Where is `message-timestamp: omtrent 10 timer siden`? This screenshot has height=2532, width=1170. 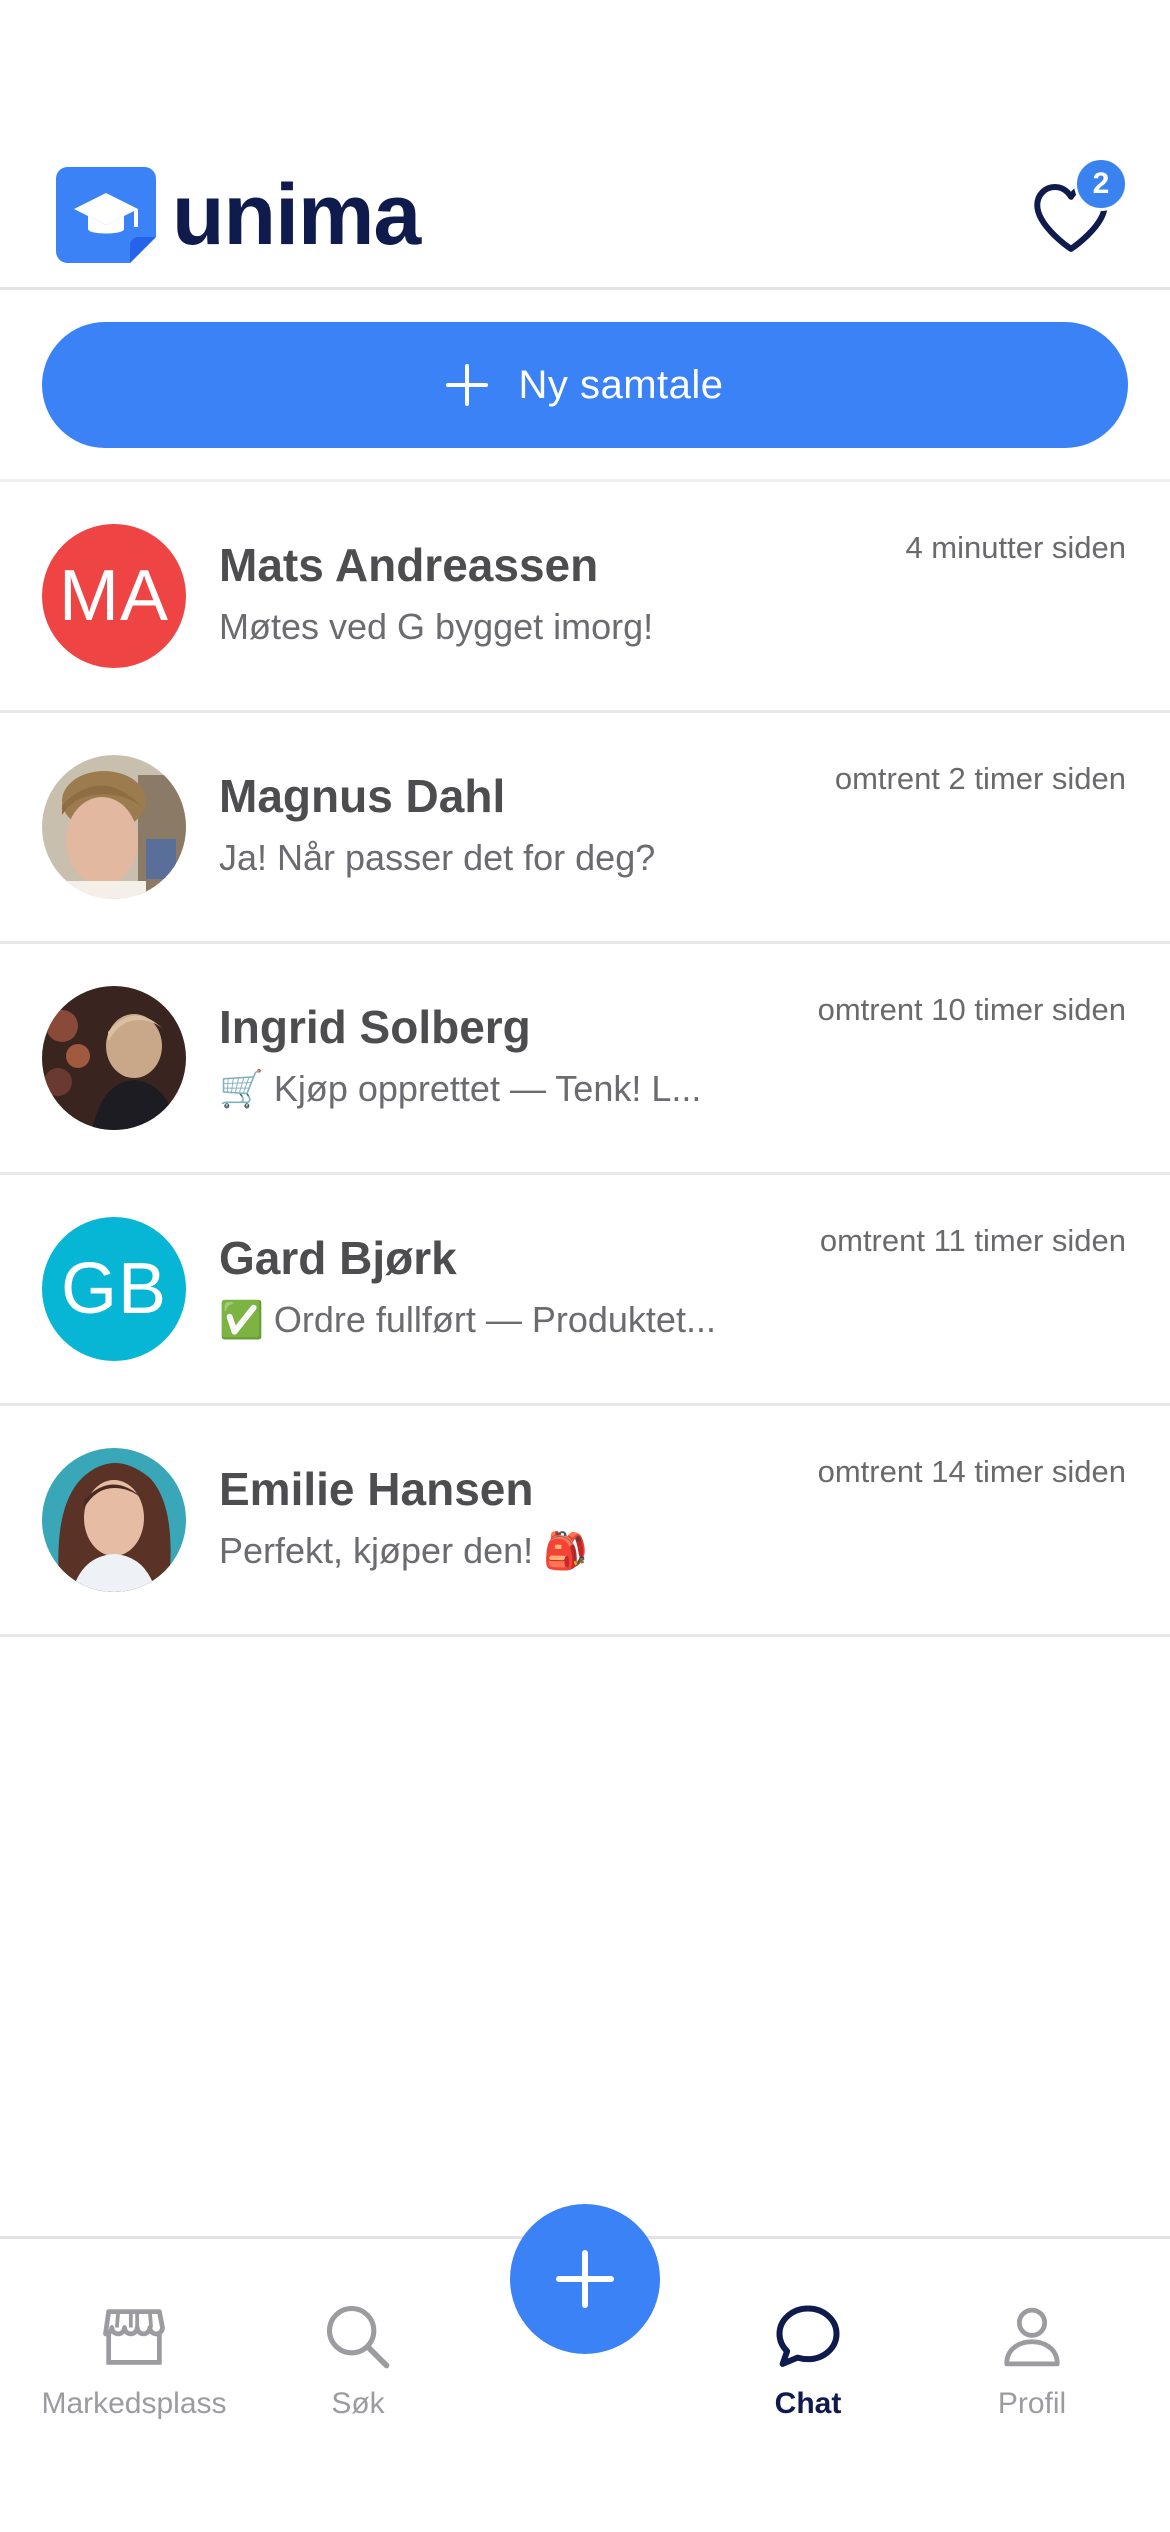 message-timestamp: omtrent 10 timer siden is located at coordinates (971, 1009).